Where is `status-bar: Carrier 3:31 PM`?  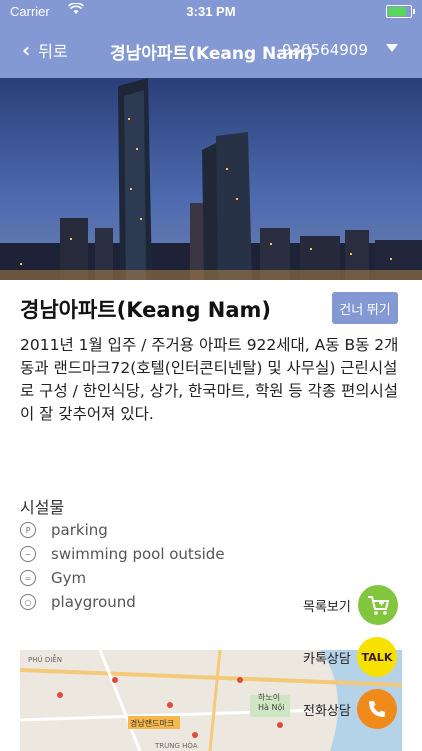 status-bar: Carrier 3:31 PM is located at coordinates (211, 12).